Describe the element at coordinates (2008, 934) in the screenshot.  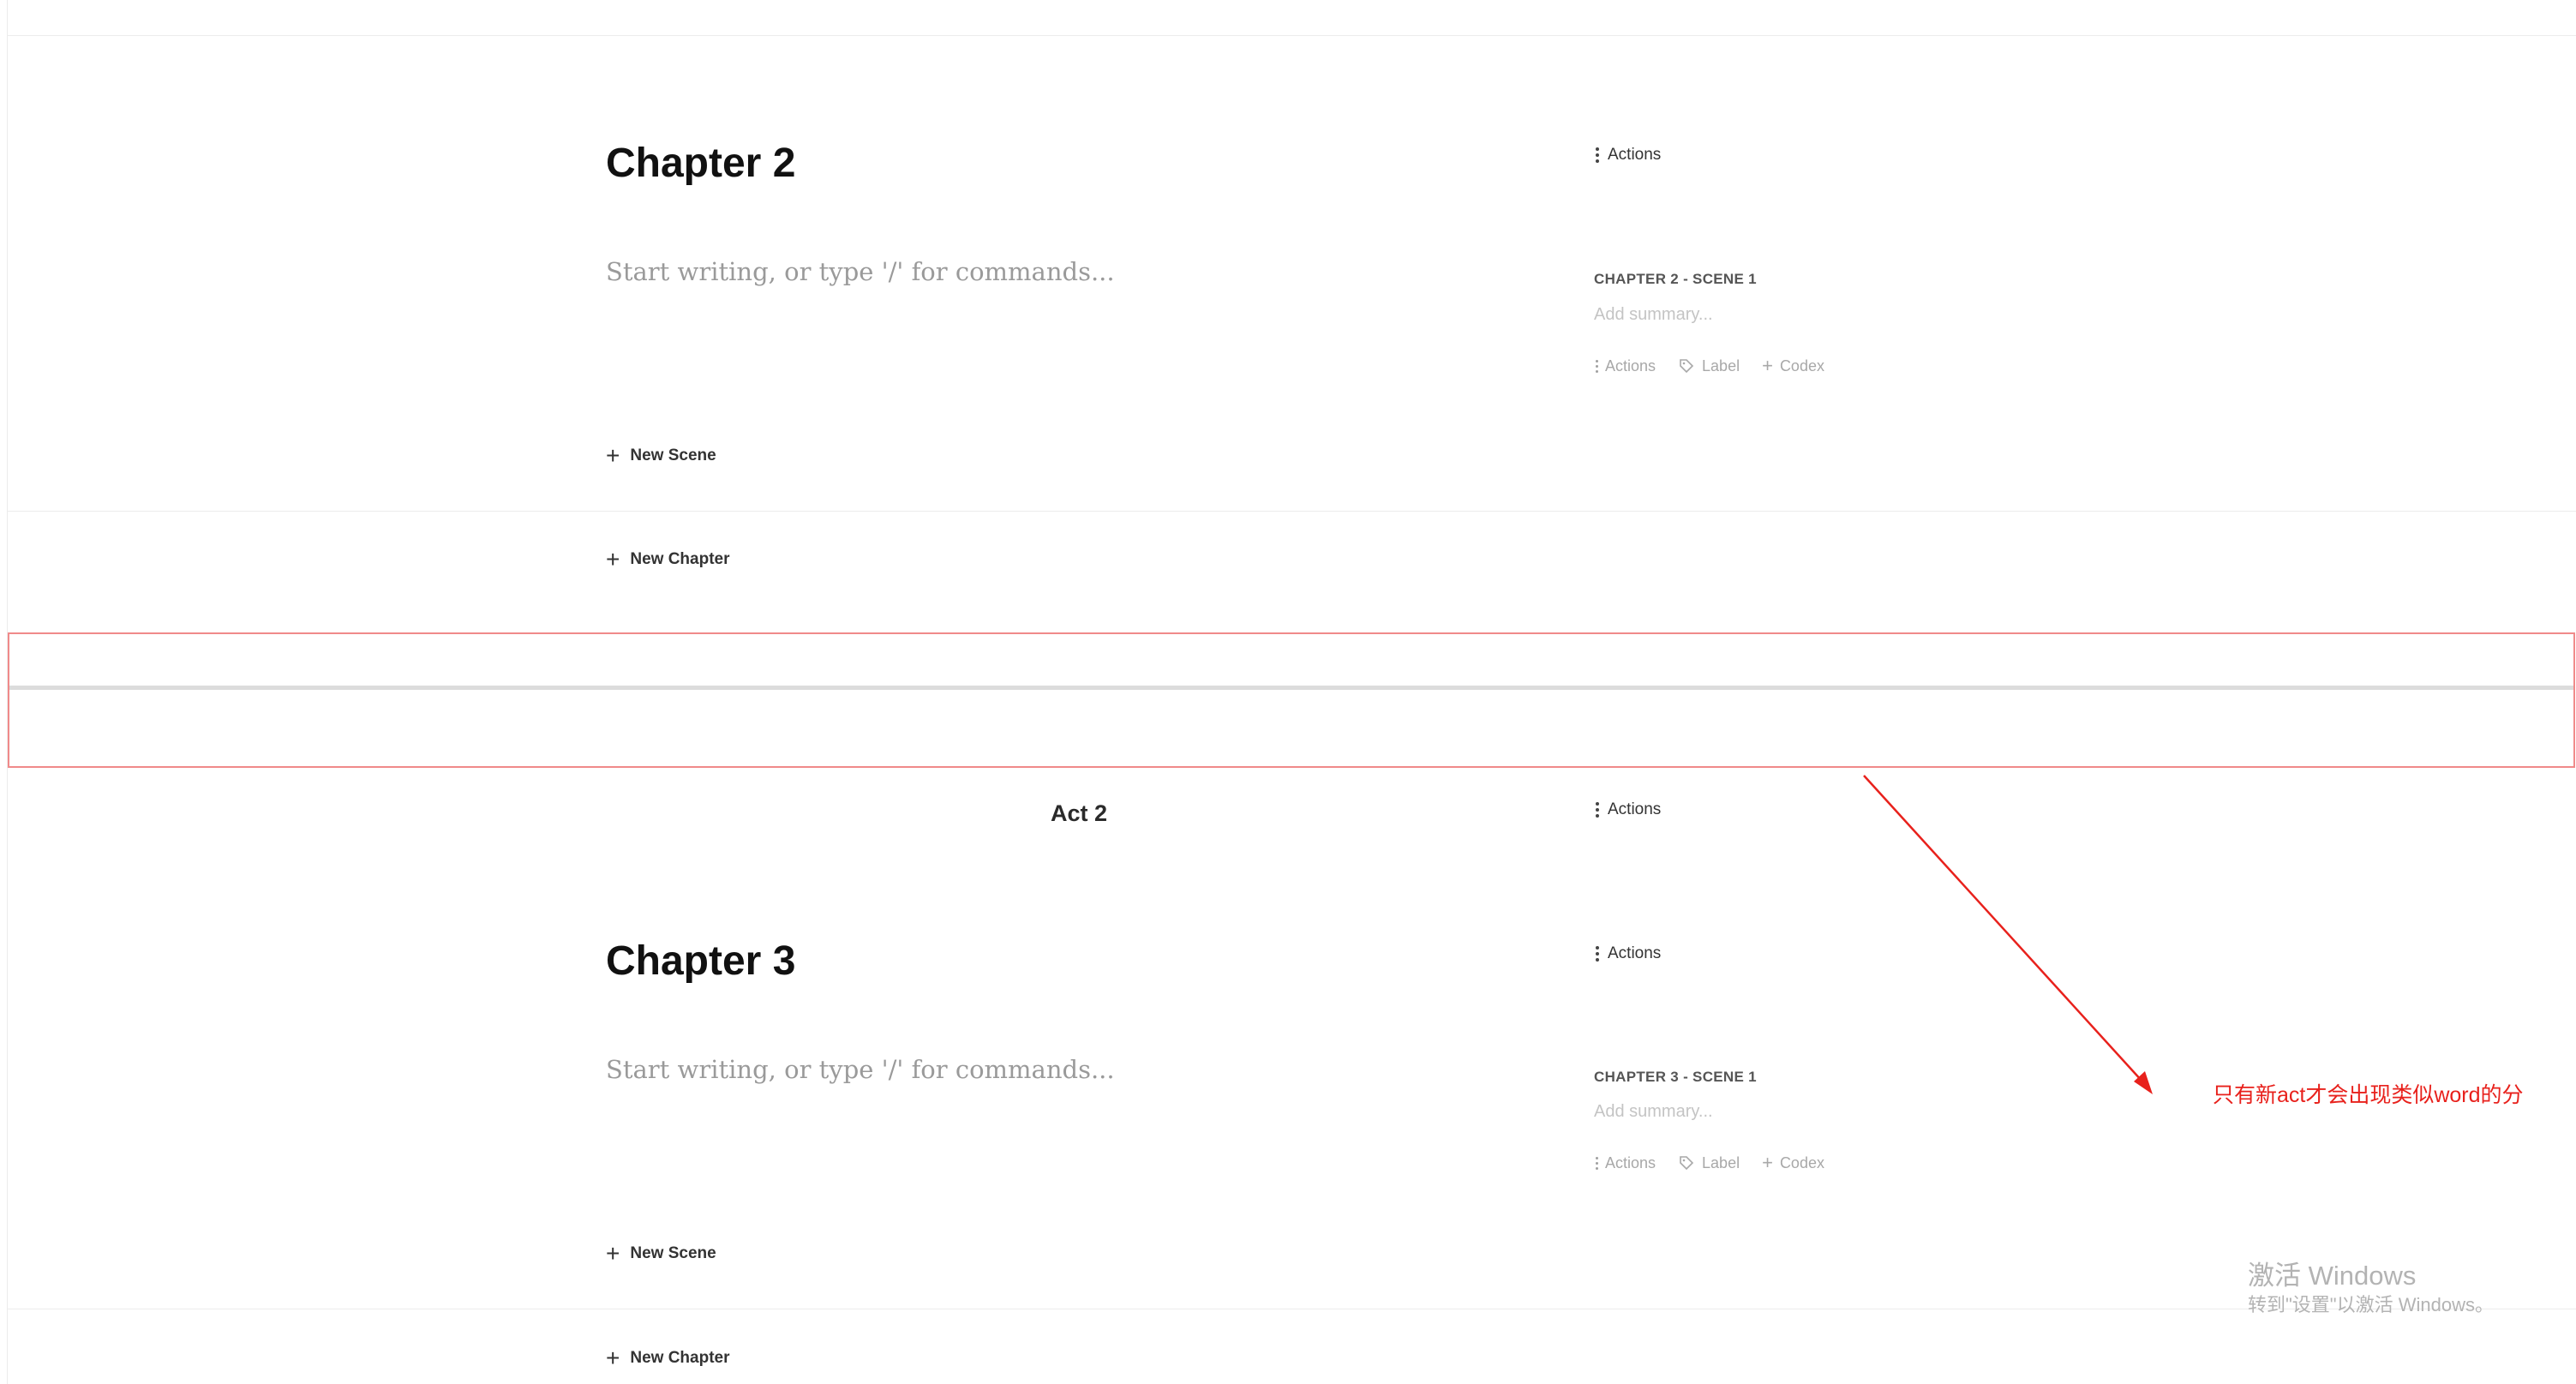
I see `annotation-arrow-icon` at that location.